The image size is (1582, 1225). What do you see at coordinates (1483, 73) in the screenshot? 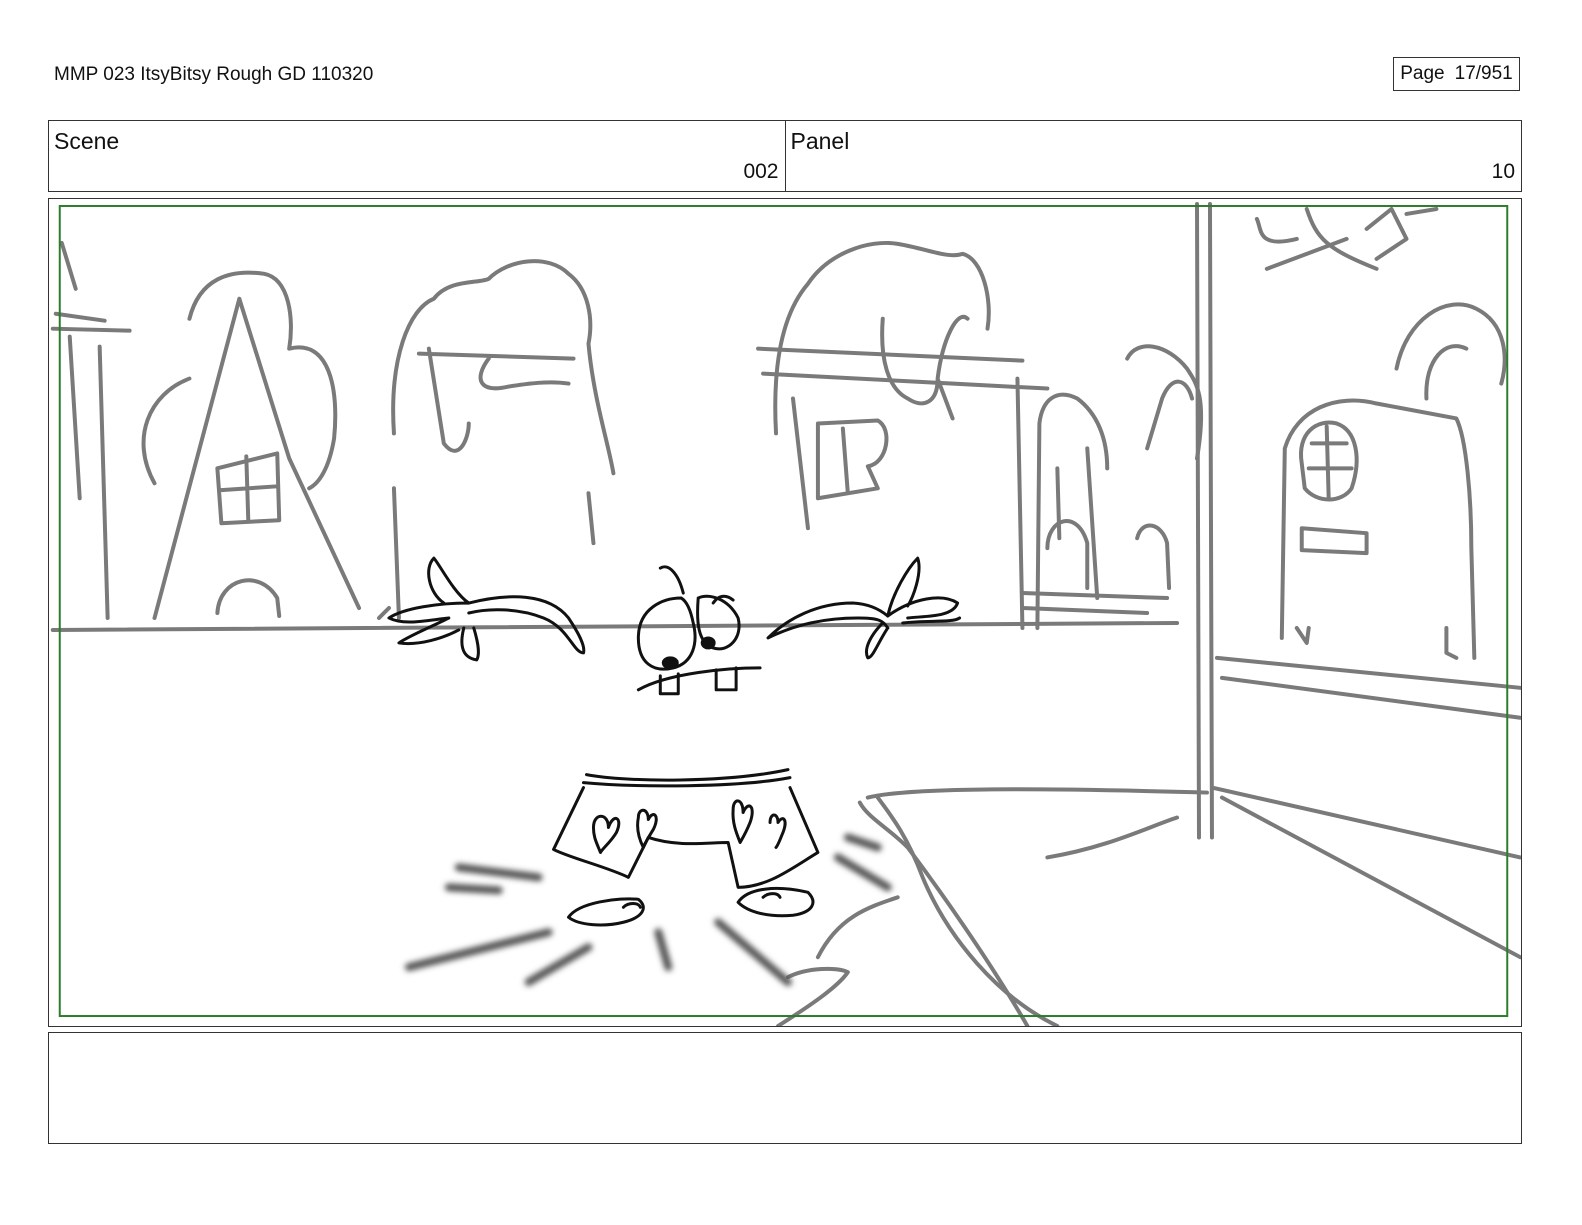
I see `page-number: 17/951` at bounding box center [1483, 73].